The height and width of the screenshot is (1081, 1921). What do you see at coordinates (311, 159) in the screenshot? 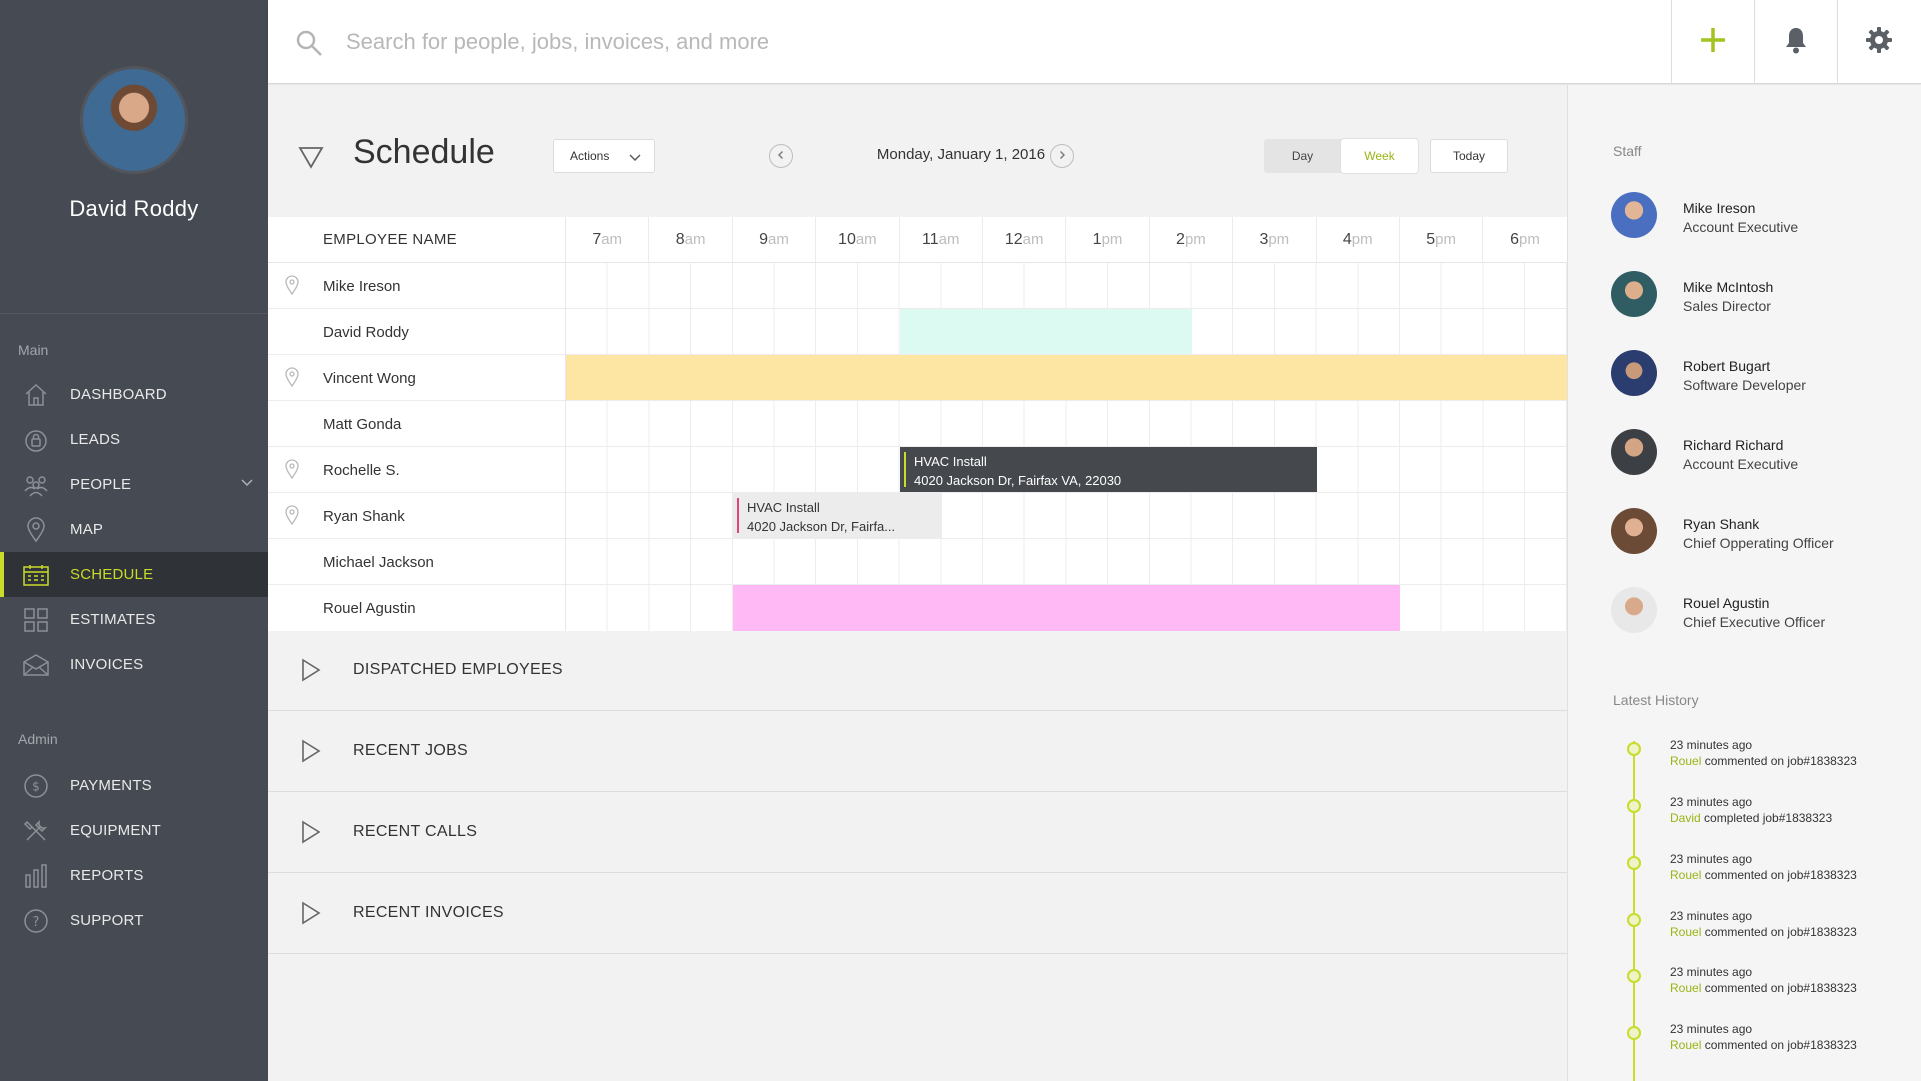
I see `filter-icon` at bounding box center [311, 159].